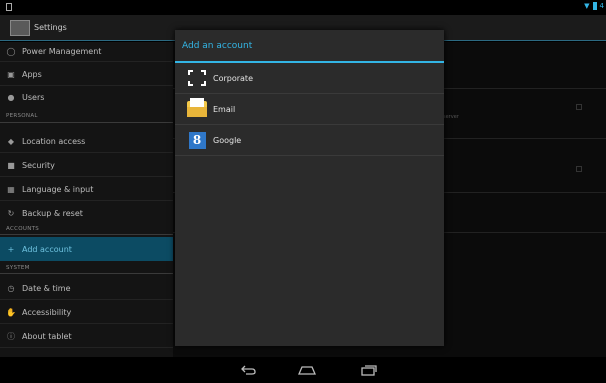  Describe the element at coordinates (309, 140) in the screenshot. I see `option-google: 8 Google` at that location.